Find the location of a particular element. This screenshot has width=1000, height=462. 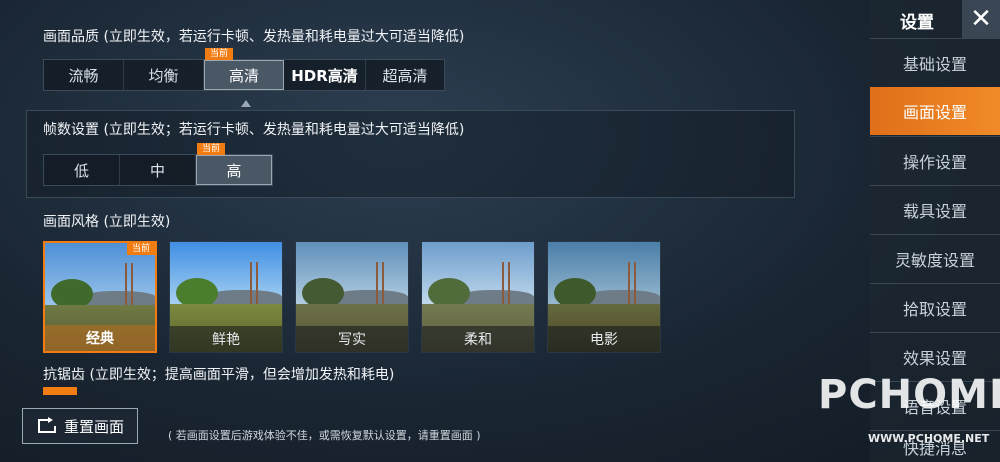

style-option-label: 电影 is located at coordinates (604, 339).